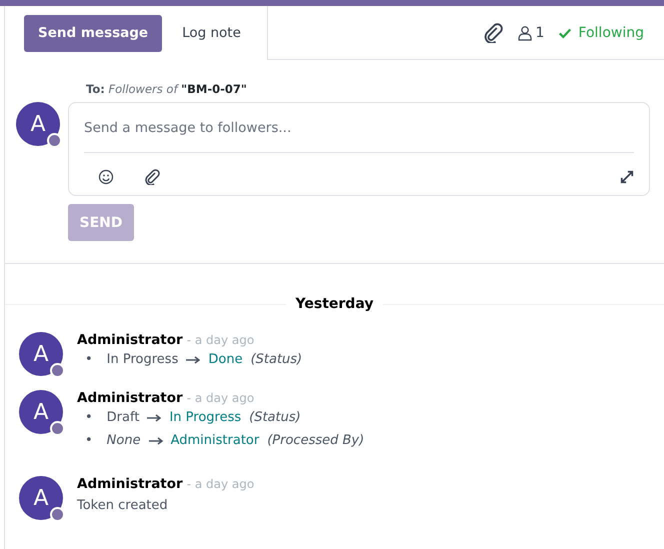 This screenshot has width=664, height=549. Describe the element at coordinates (211, 33) in the screenshot. I see `tab: Log note` at that location.